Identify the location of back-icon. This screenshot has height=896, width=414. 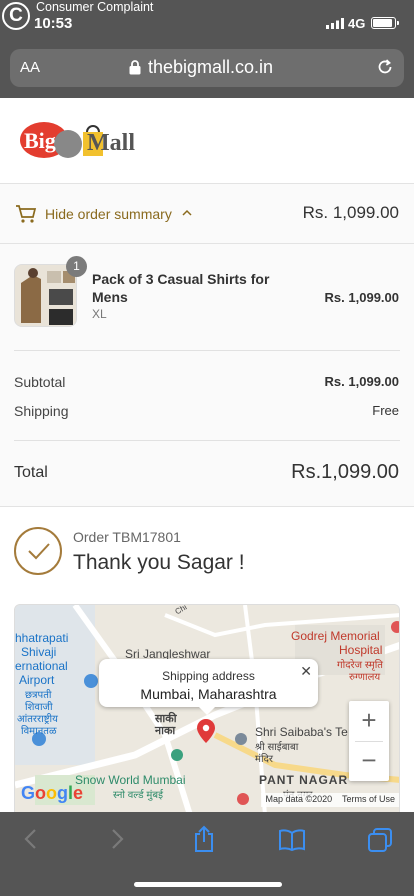
(31, 839).